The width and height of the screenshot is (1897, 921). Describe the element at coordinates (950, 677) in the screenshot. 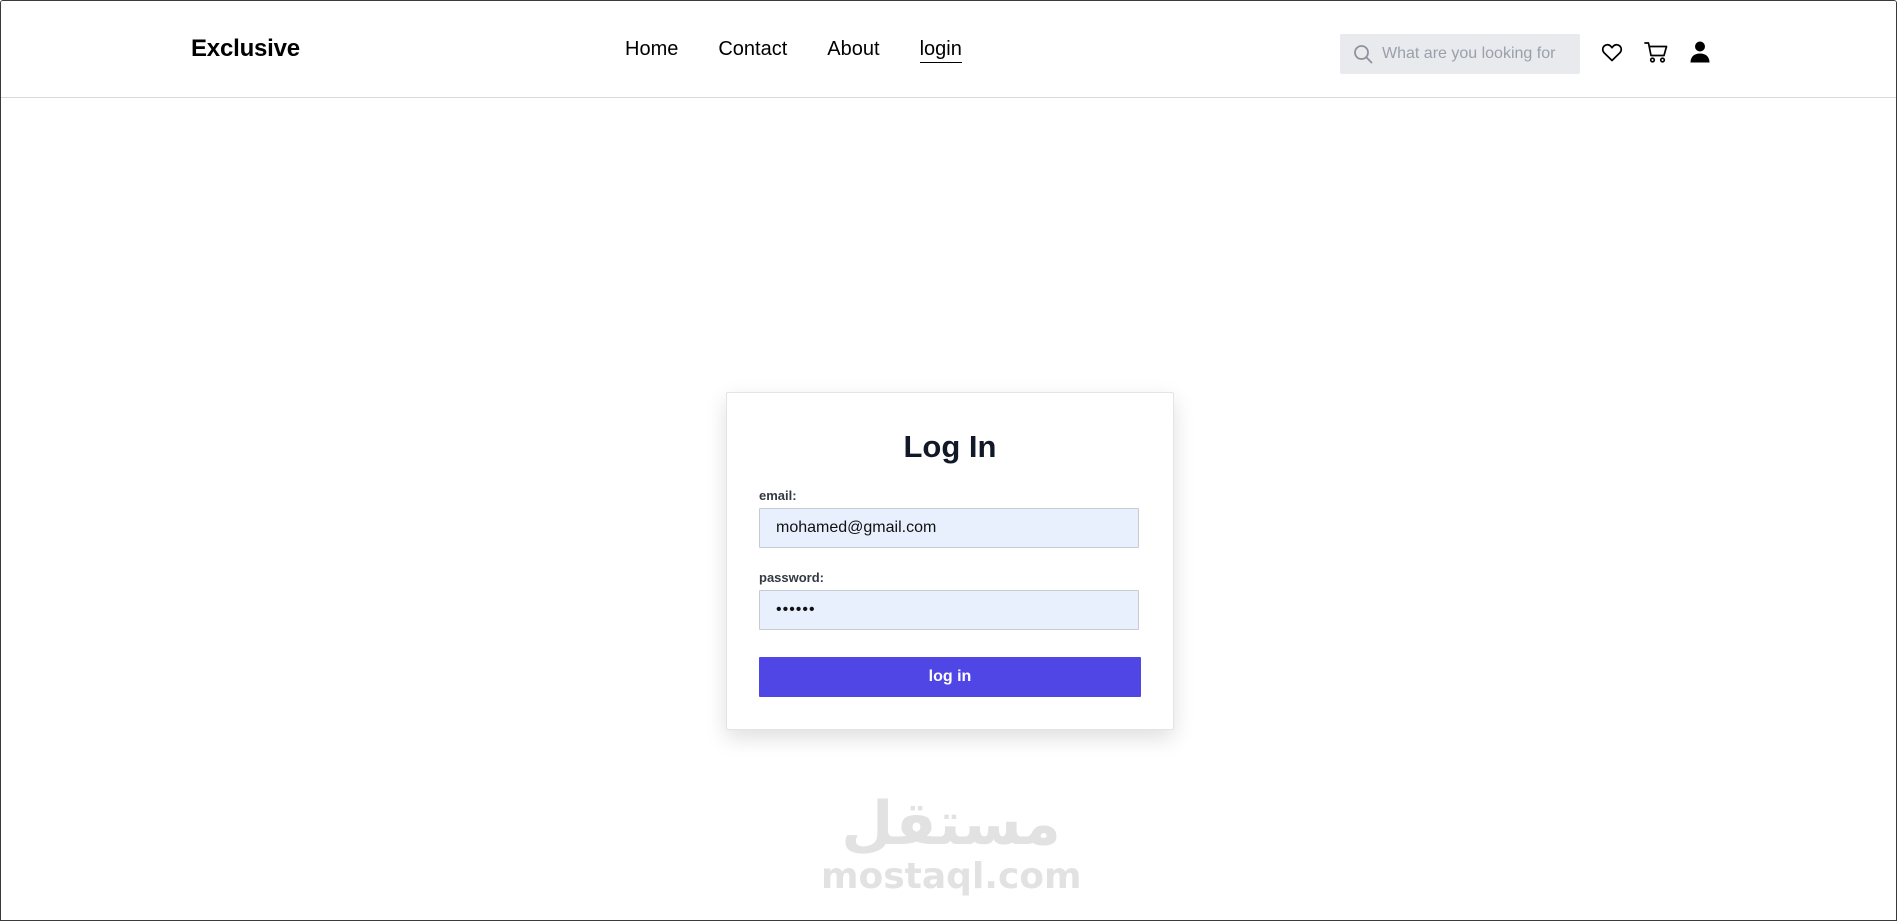

I see `login-button: log in` at that location.